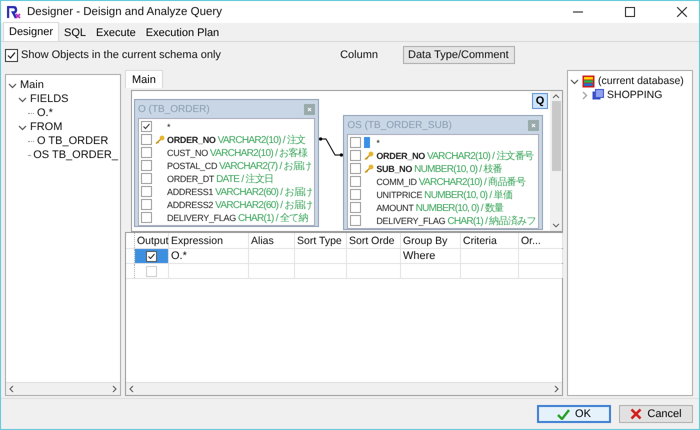 Image resolution: width=700 pixels, height=430 pixels. Describe the element at coordinates (190, 191) in the screenshot. I see `field-name: ADDRESS1` at that location.